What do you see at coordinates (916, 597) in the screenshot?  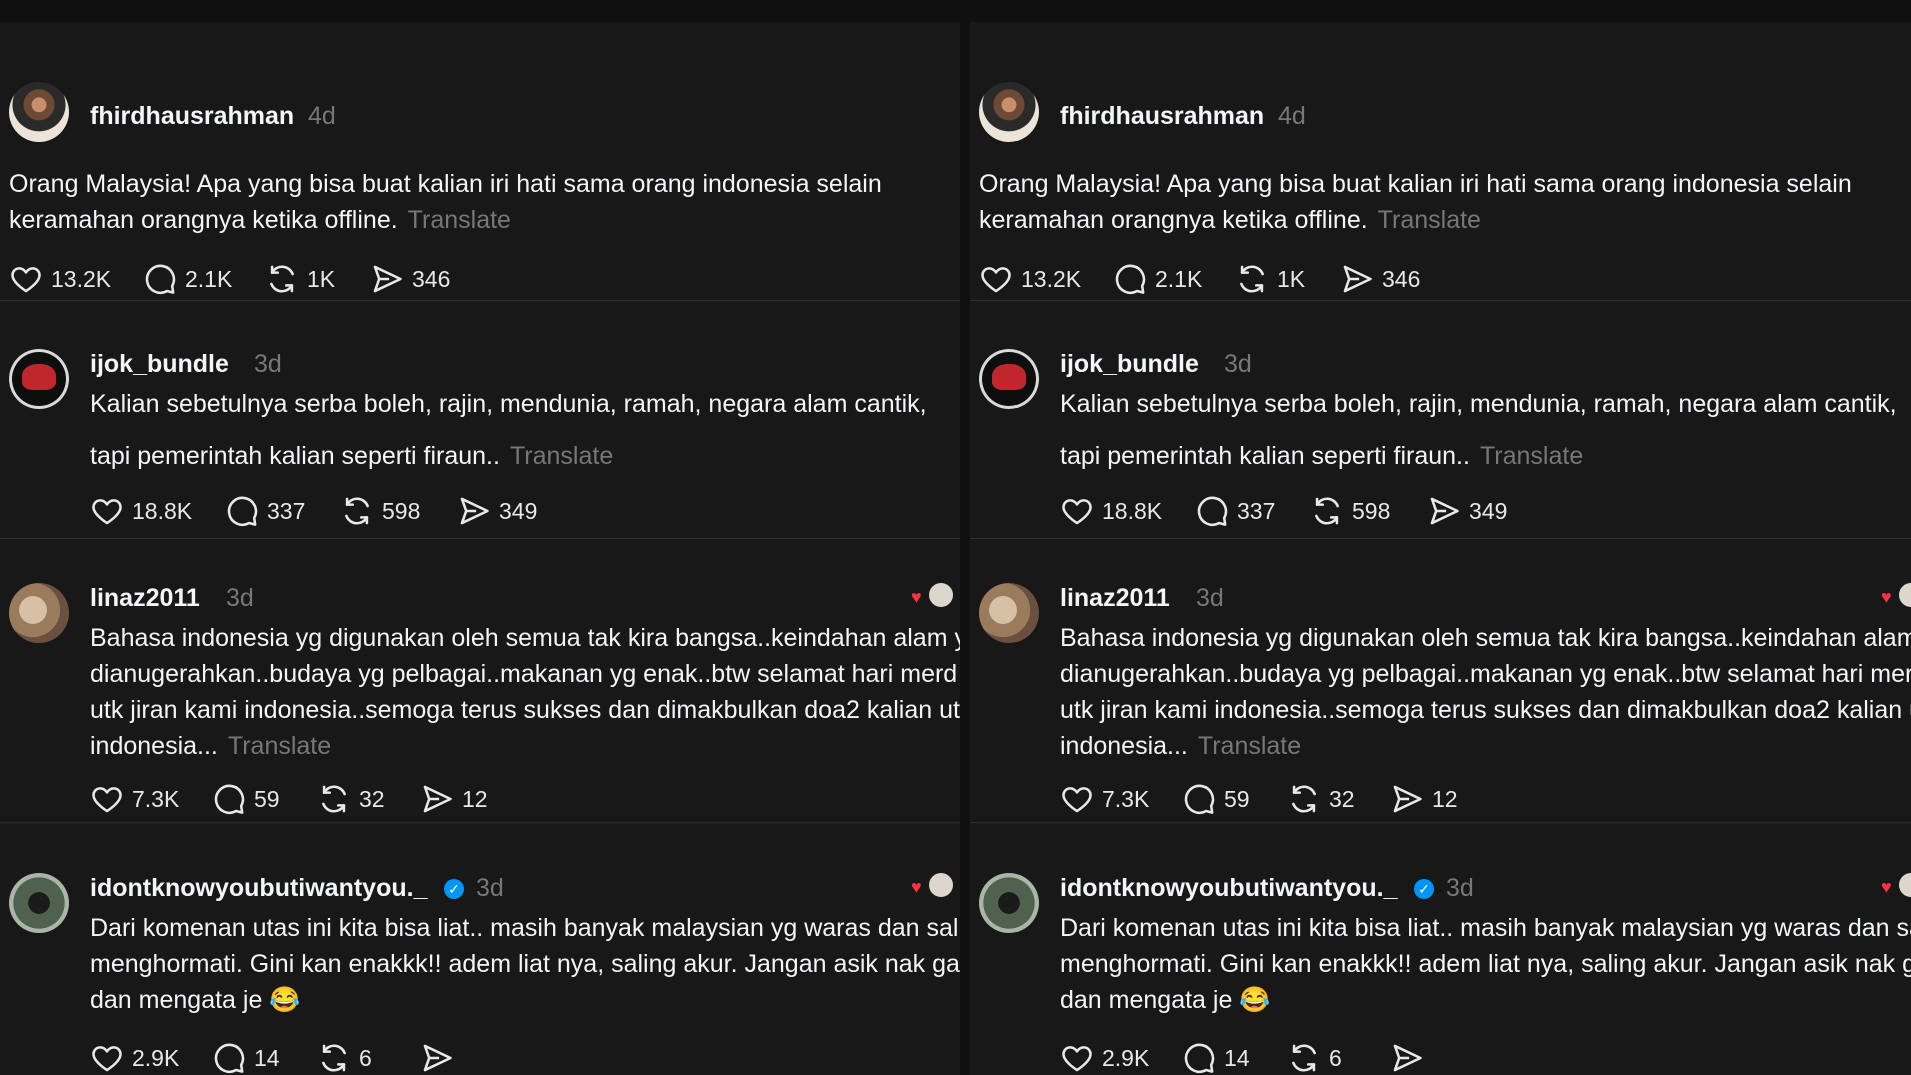 I see `heart-icon: ♥` at bounding box center [916, 597].